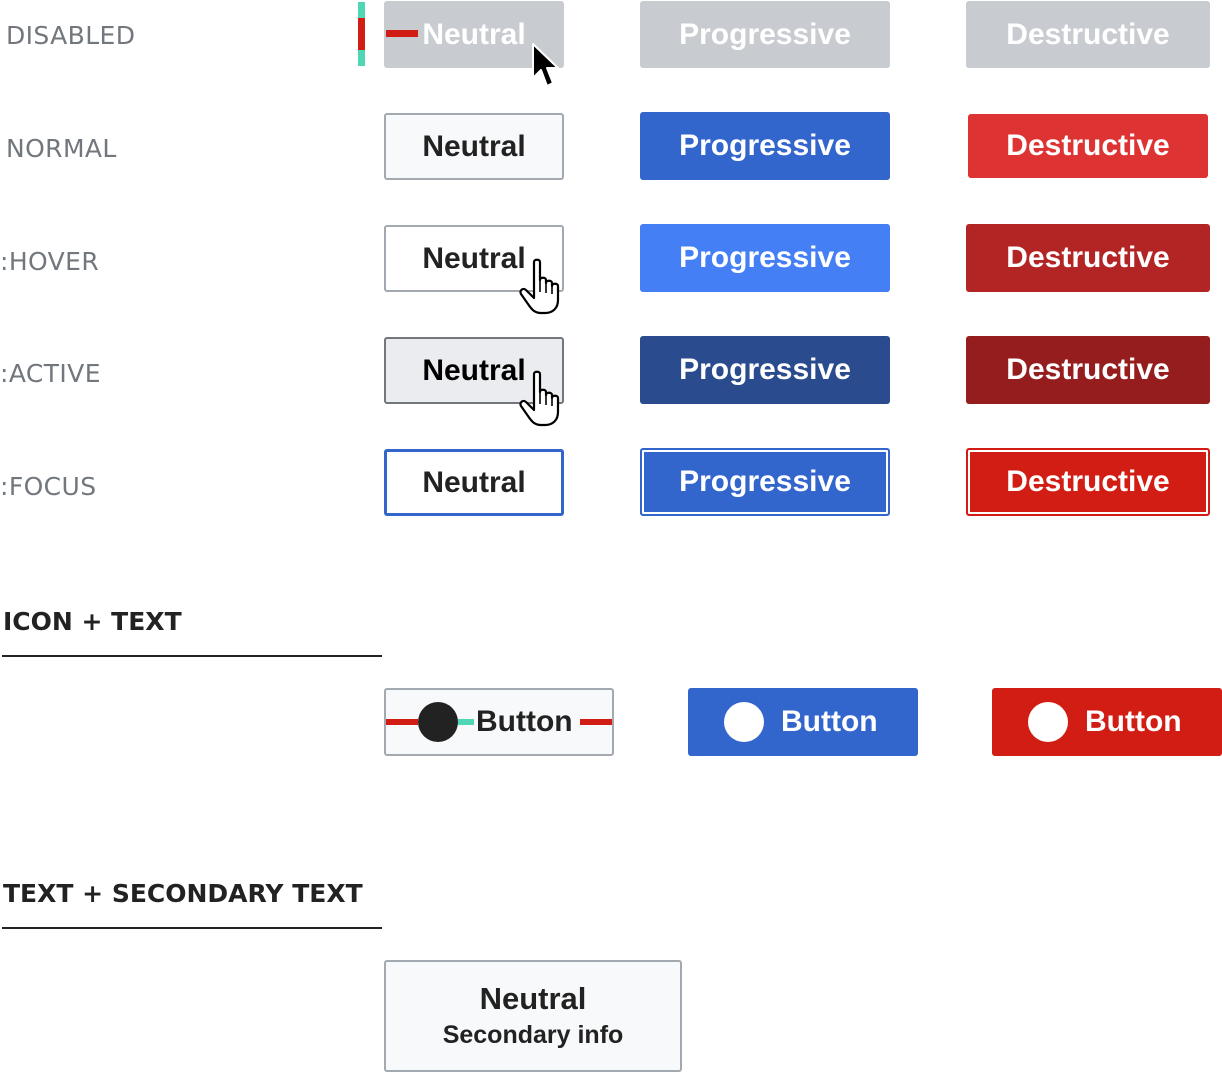  I want to click on state-label-active: :ACTIVE, so click(50, 373).